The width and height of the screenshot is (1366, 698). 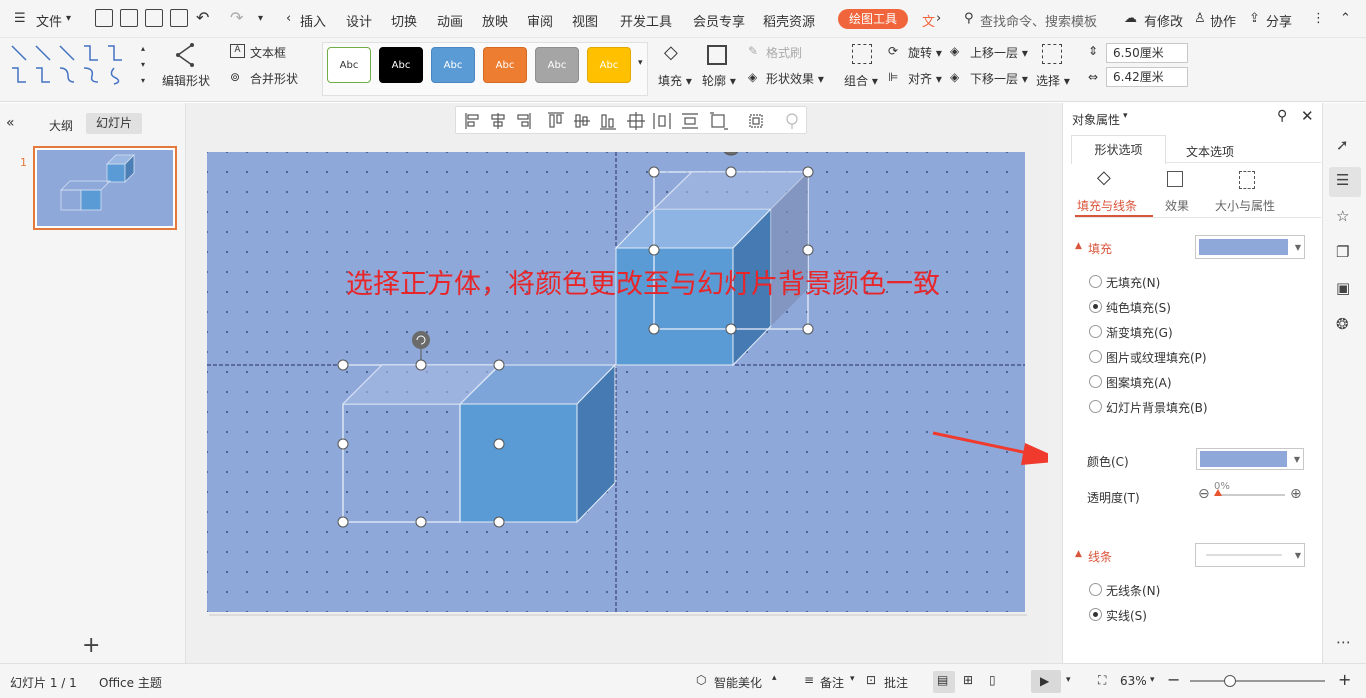 I want to click on tab-docer: 稻壳资源, so click(x=789, y=20).